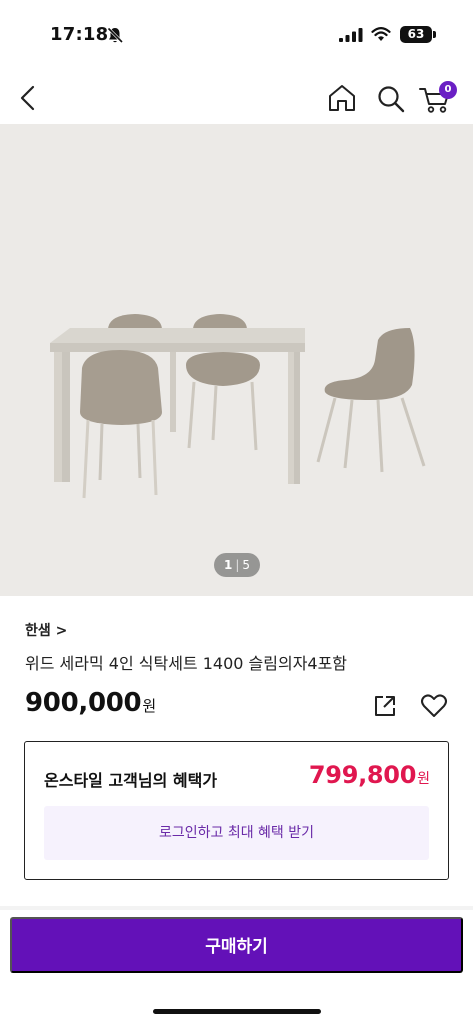 This screenshot has height=1024, width=473. What do you see at coordinates (423, 779) in the screenshot?
I see `benefit-price-currency: 원` at bounding box center [423, 779].